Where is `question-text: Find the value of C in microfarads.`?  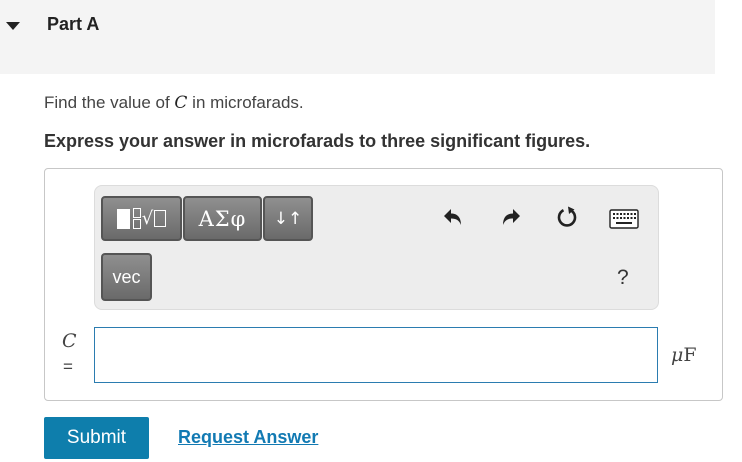
question-text: Find the value of C in microfarads. is located at coordinates (174, 103).